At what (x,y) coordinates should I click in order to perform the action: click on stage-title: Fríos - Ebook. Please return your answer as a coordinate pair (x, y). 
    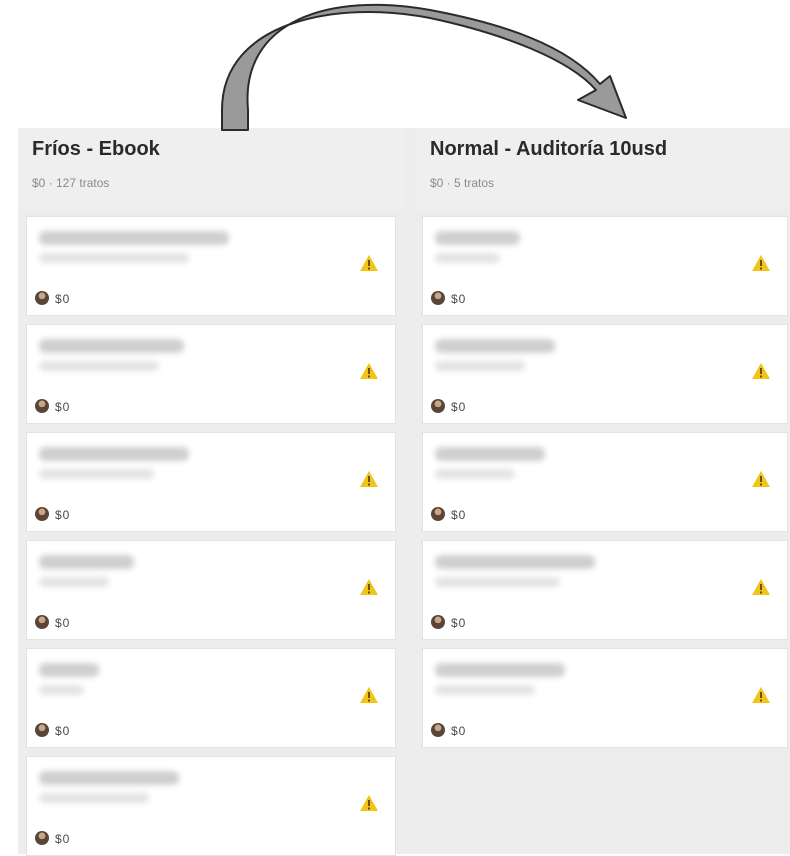
    Looking at the image, I should click on (96, 149).